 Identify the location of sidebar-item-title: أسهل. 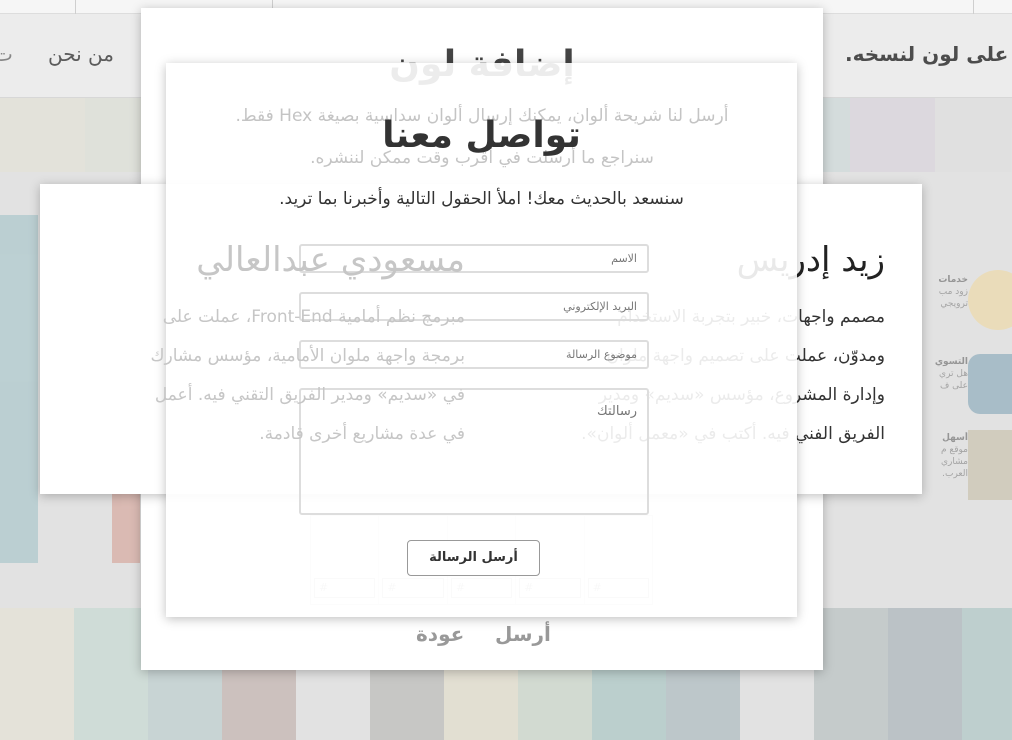
(955, 438).